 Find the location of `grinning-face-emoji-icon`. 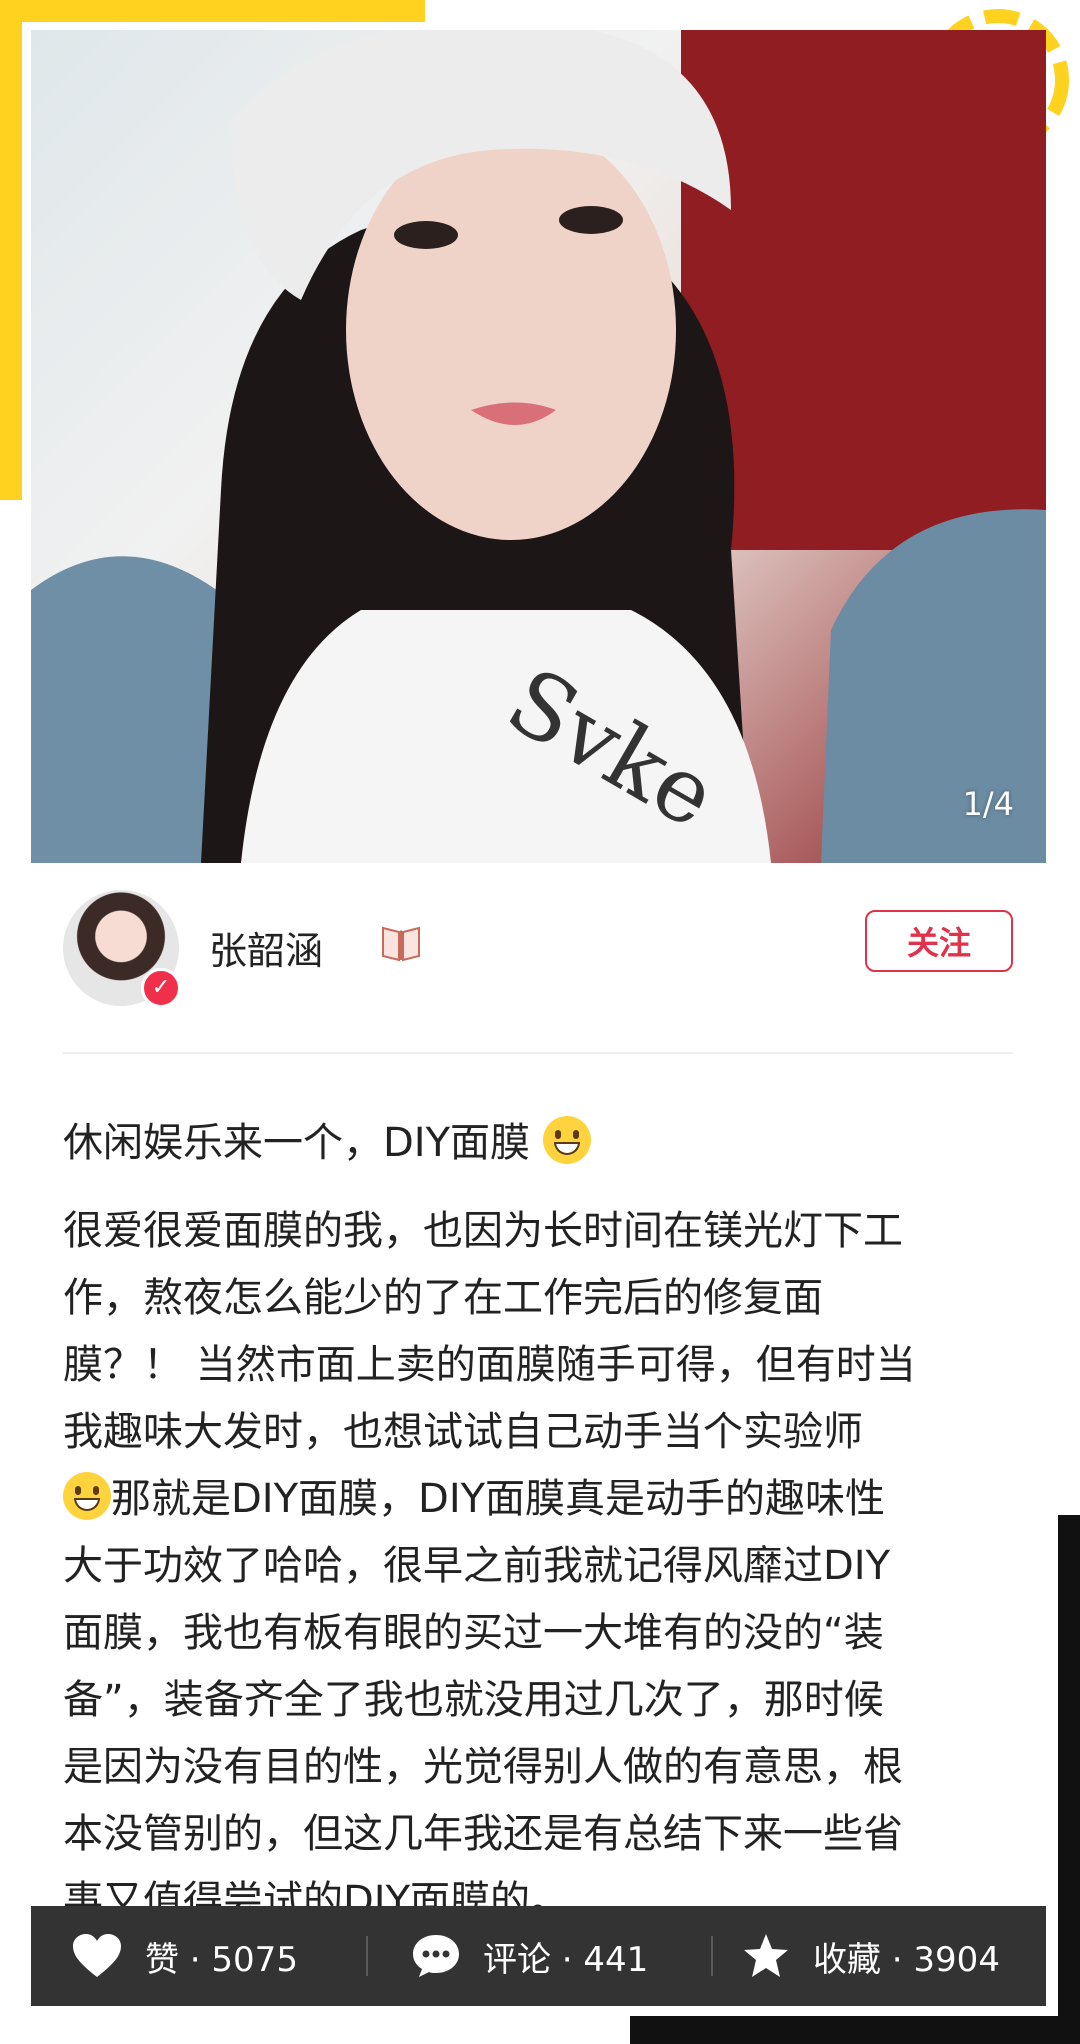

grinning-face-emoji-icon is located at coordinates (566, 1140).